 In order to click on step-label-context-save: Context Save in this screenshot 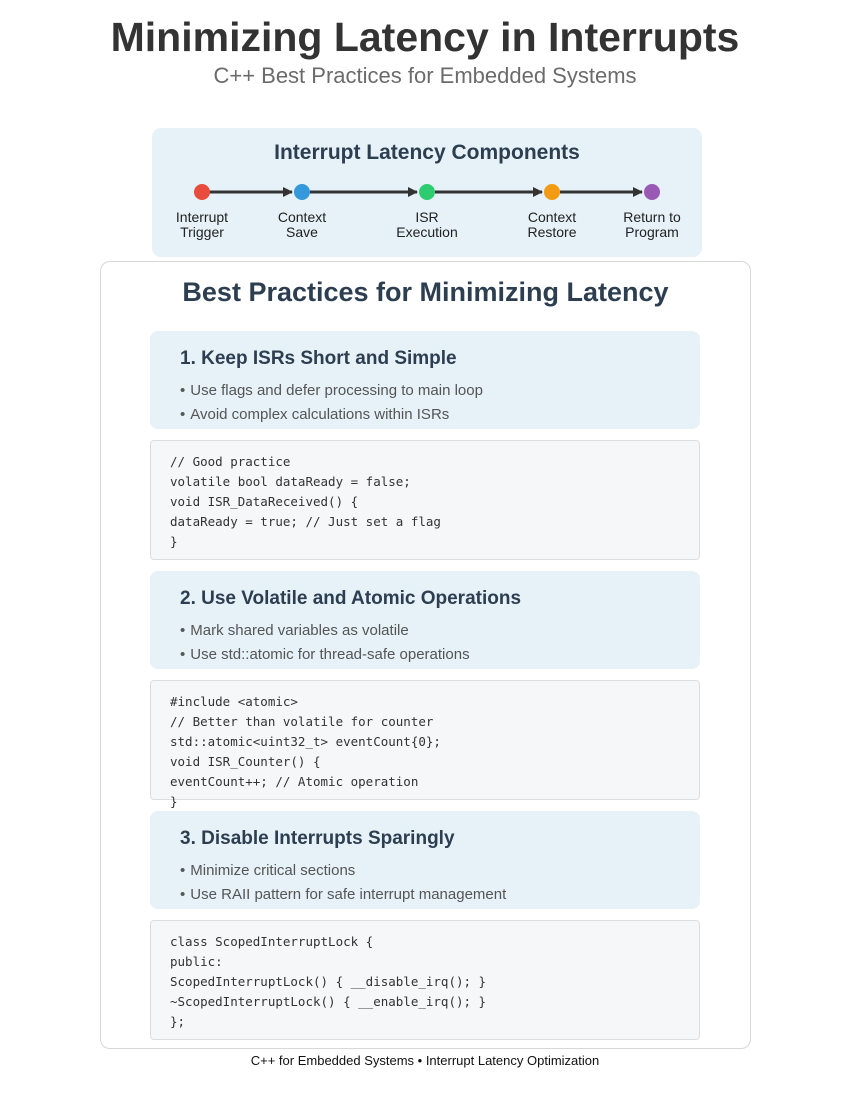, I will do `click(302, 224)`.